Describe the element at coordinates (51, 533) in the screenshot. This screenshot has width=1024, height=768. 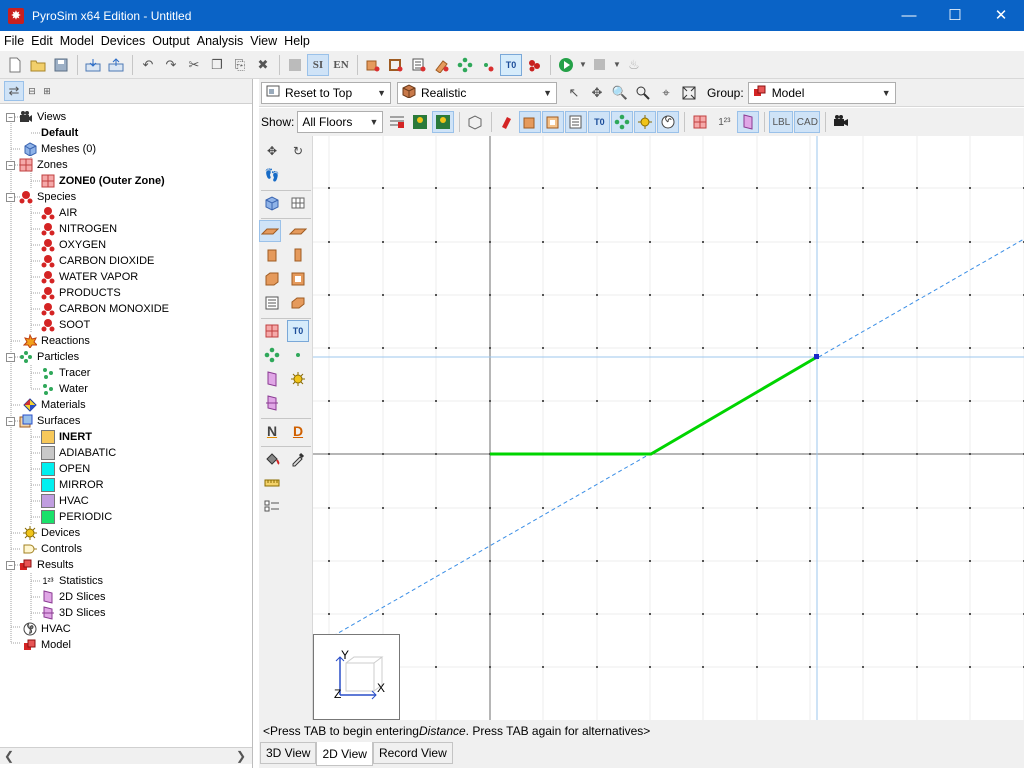
I see `tree-node-devices: Devices` at that location.